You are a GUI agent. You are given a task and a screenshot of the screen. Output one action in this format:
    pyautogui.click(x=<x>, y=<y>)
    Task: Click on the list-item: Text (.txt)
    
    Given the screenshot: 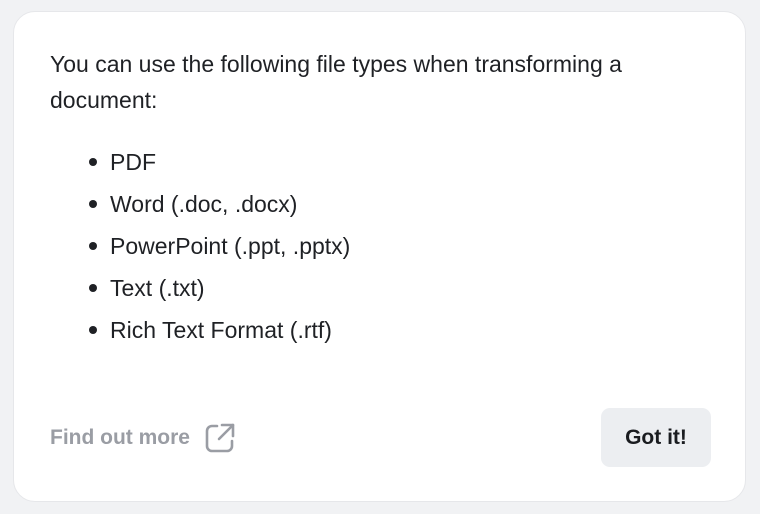 What is the action you would take?
    pyautogui.click(x=207, y=288)
    